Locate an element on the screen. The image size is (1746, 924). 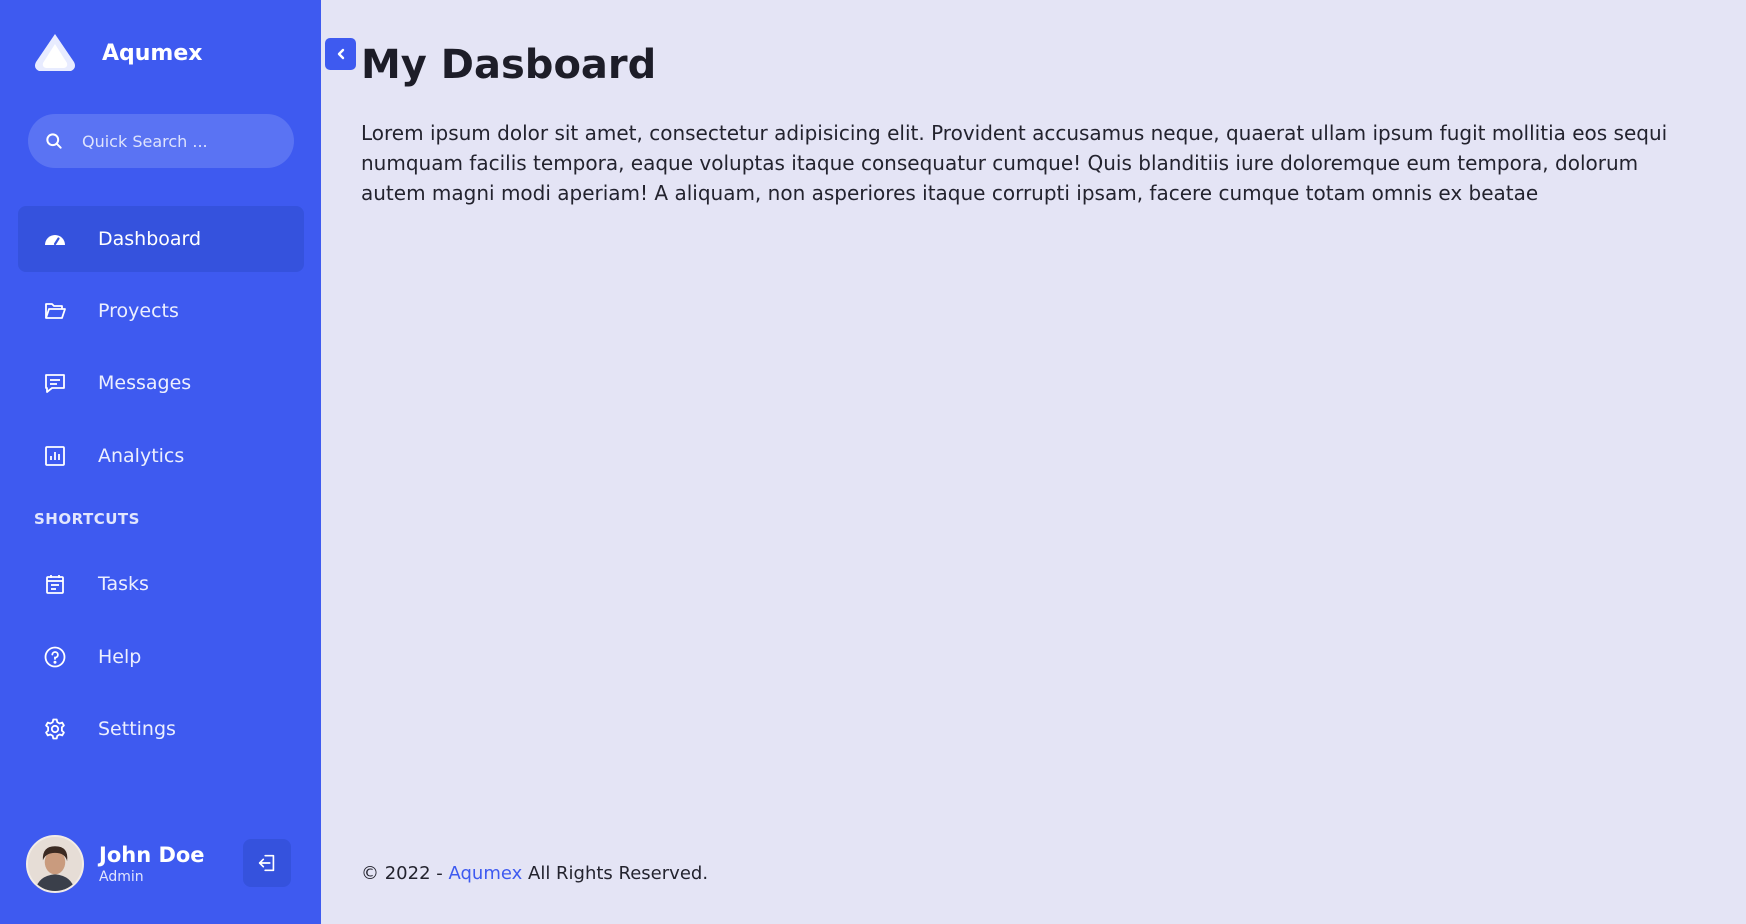
nav-item-analytics: Analytics is located at coordinates (161, 456).